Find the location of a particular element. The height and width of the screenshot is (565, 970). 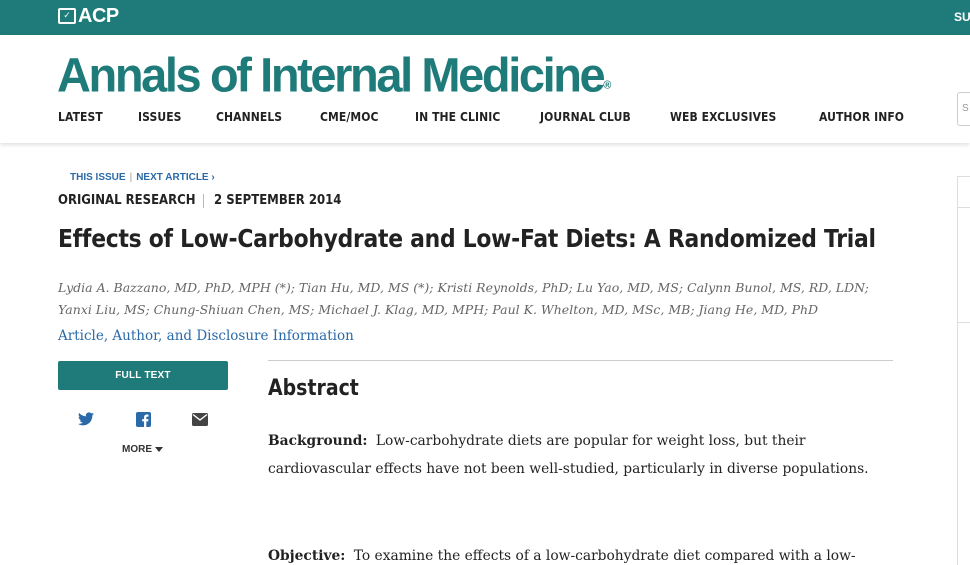

meta-divider is located at coordinates (203, 200).